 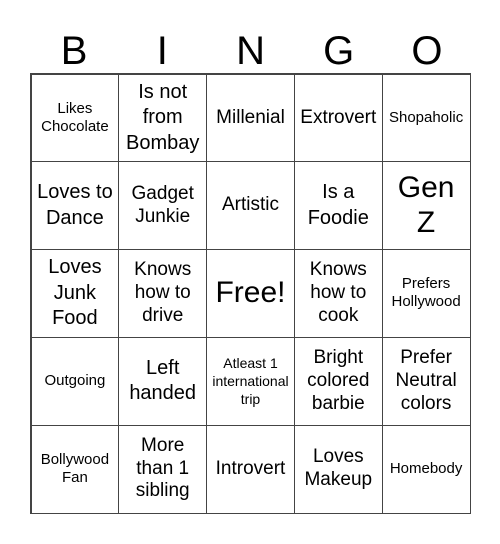 I want to click on bingo-cell: Prefers Hollywood, so click(x=426, y=293).